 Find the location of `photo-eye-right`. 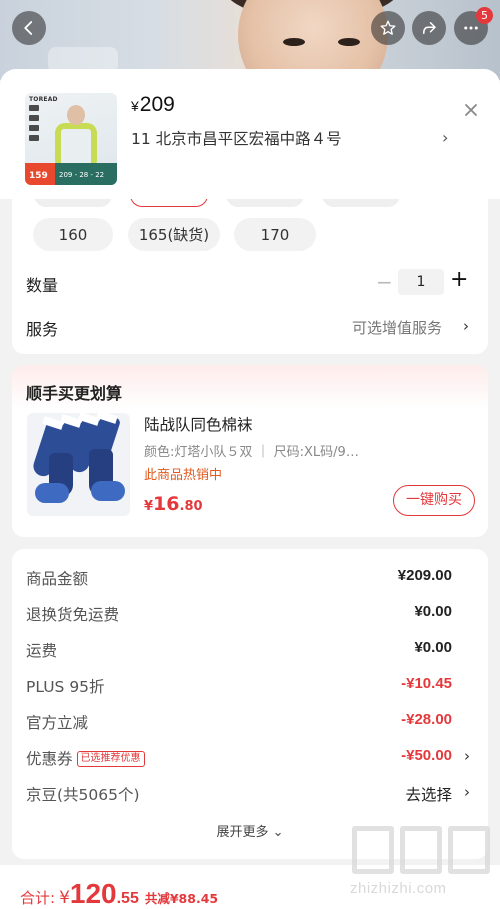

photo-eye-right is located at coordinates (349, 42).